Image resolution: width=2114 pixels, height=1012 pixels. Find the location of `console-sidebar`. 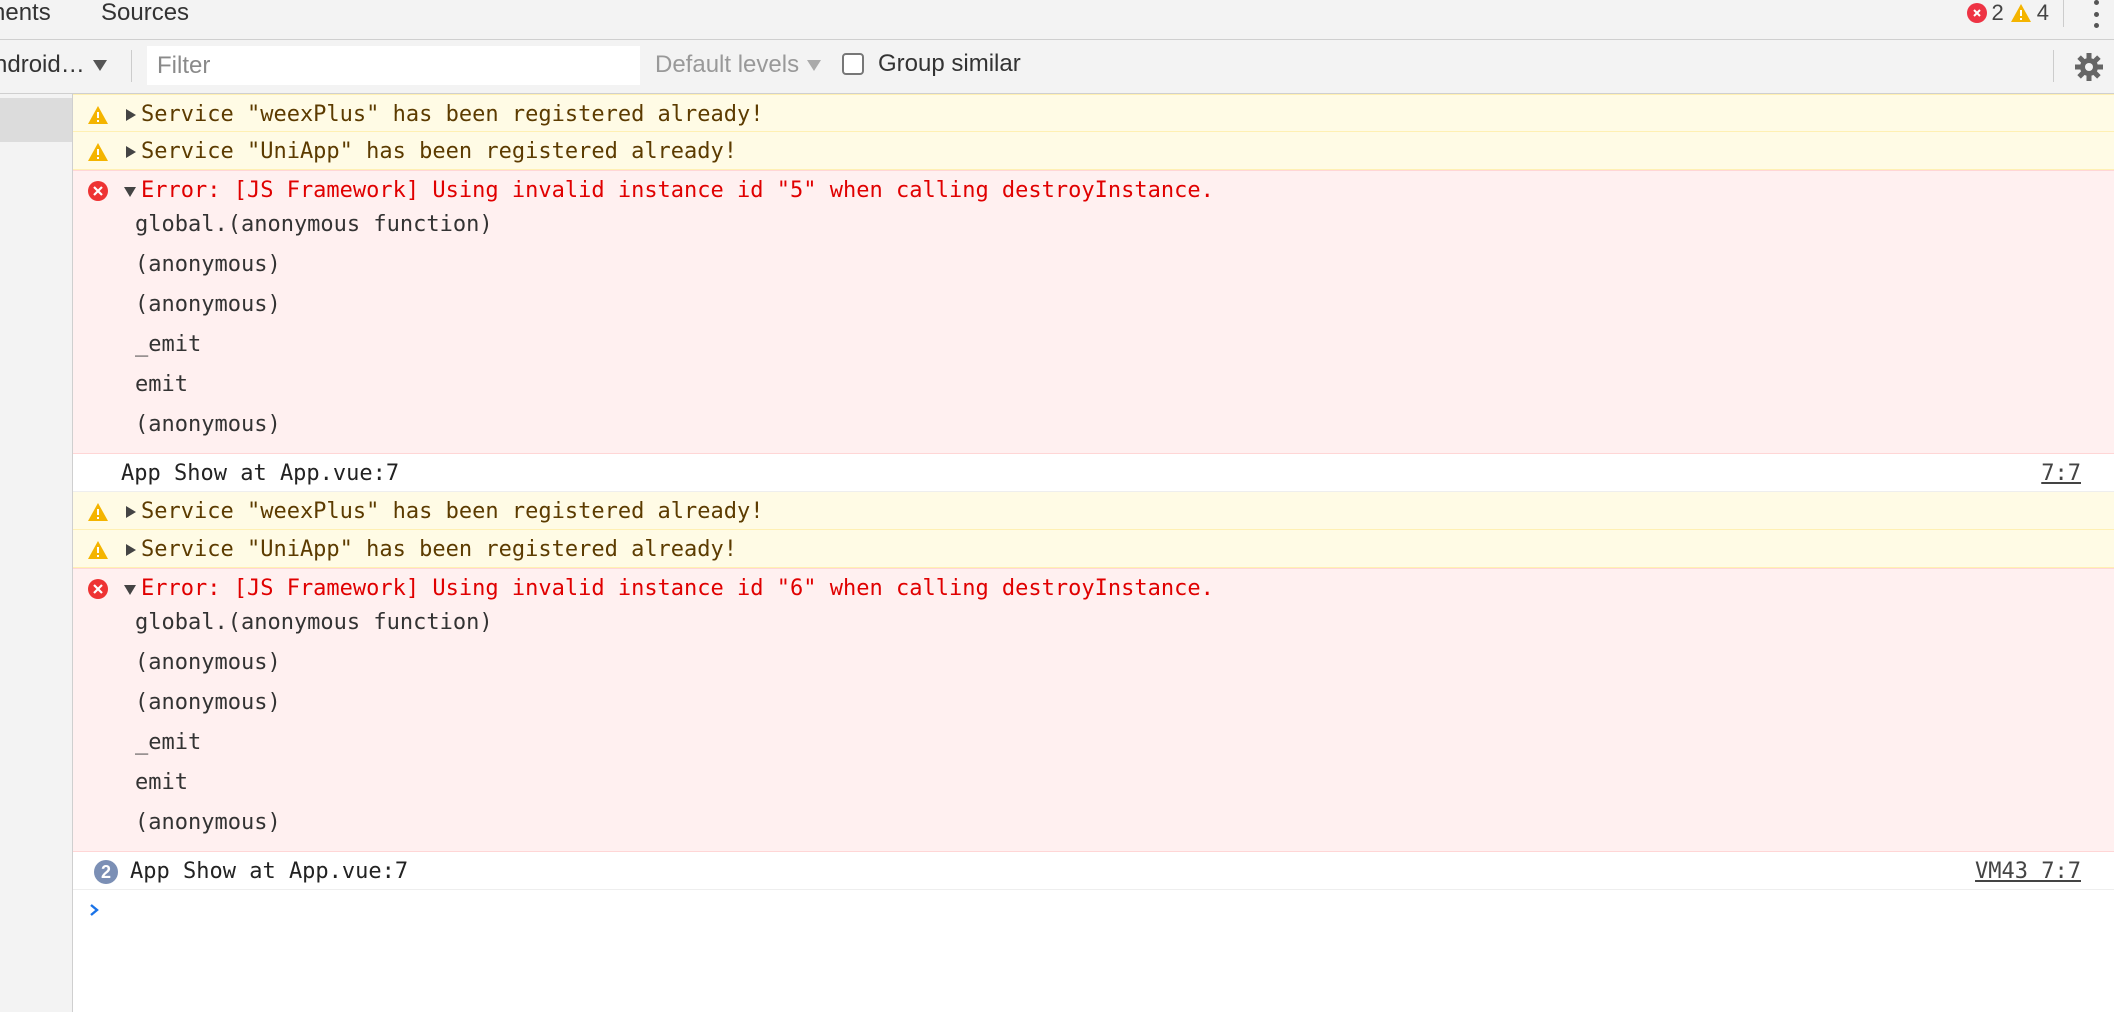

console-sidebar is located at coordinates (36, 553).